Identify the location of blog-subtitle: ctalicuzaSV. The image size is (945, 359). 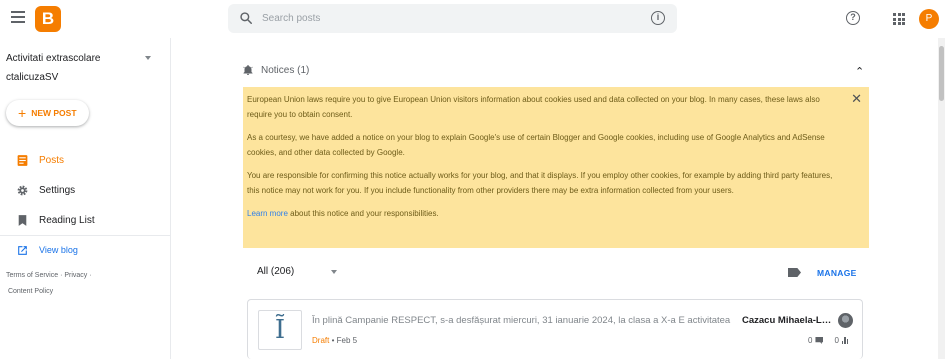
(32, 77).